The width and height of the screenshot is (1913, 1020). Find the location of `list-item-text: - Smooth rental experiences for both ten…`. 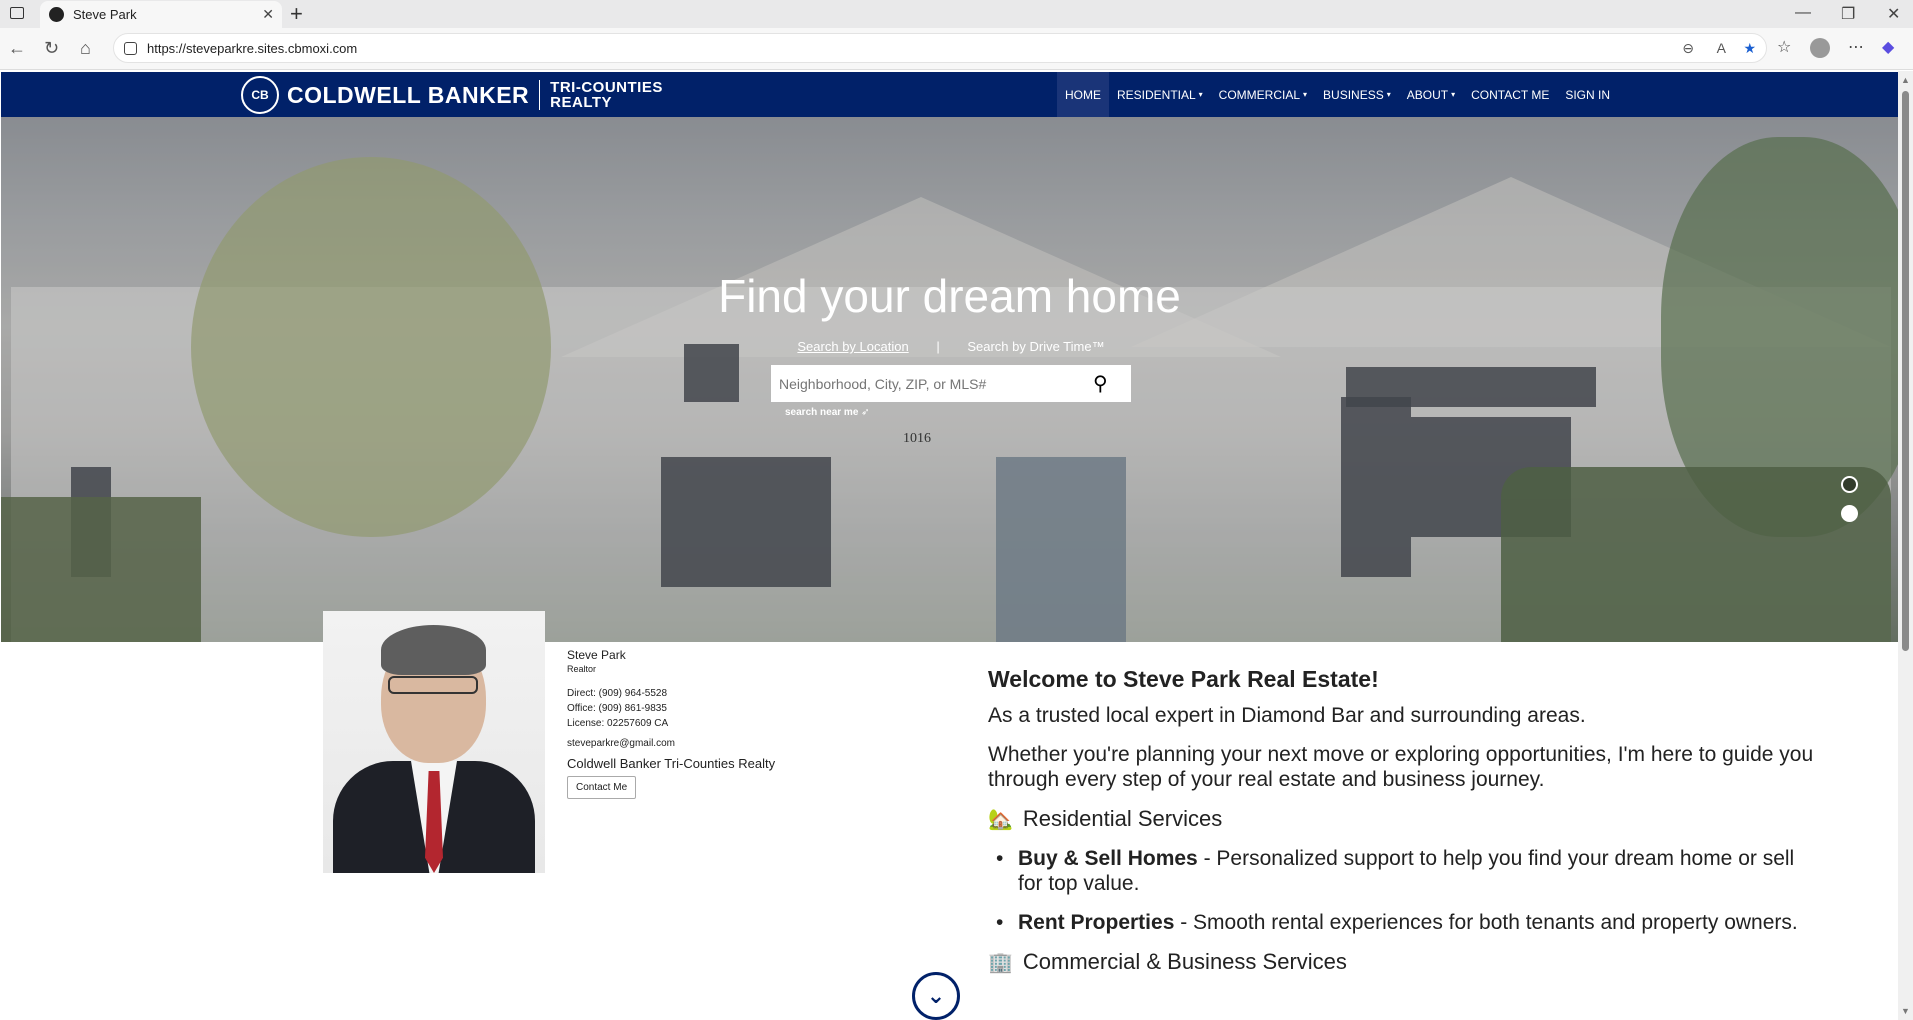

list-item-text: - Smooth rental experiences for both ten… is located at coordinates (1486, 922).